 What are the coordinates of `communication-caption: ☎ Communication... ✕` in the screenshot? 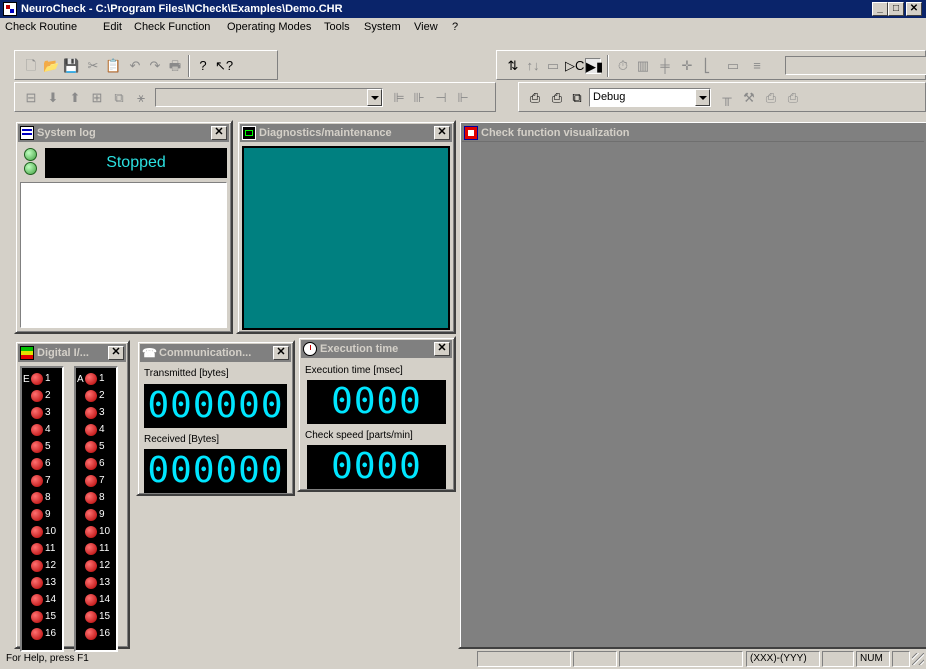 It's located at (215, 353).